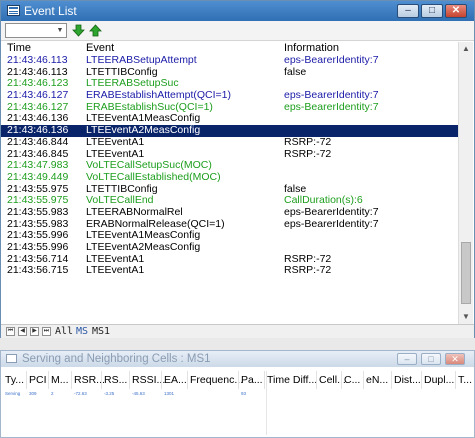 The image size is (475, 438). What do you see at coordinates (456, 11) in the screenshot?
I see `close-button: ✕` at bounding box center [456, 11].